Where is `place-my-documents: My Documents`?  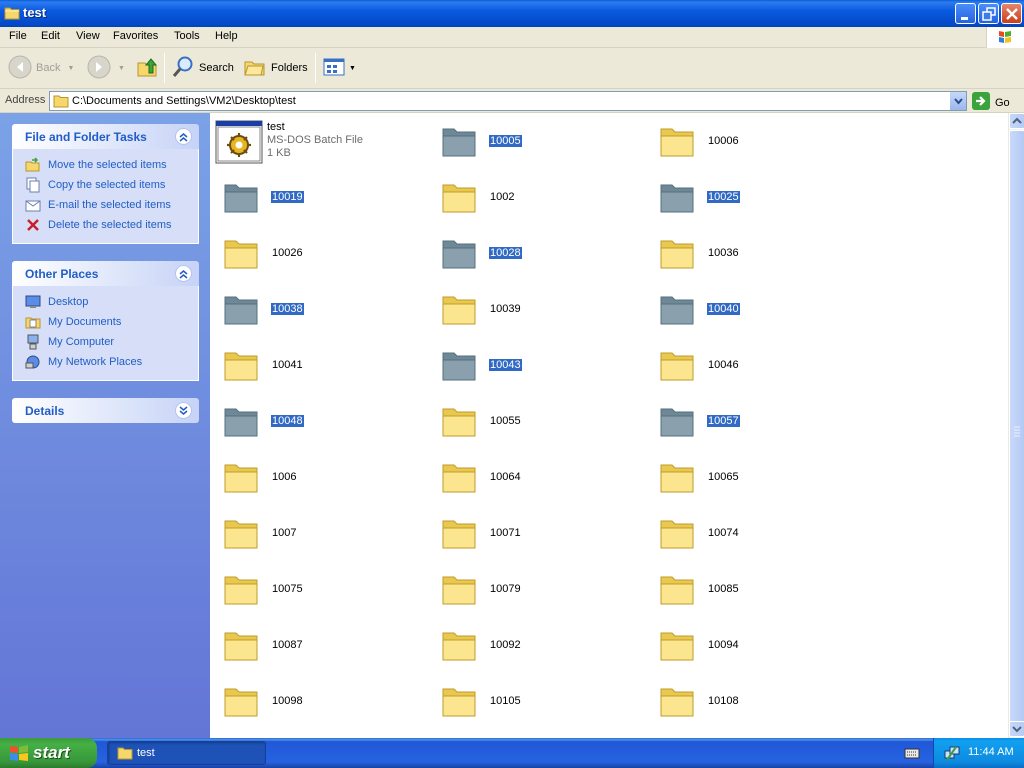
place-my-documents: My Documents is located at coordinates (111, 322).